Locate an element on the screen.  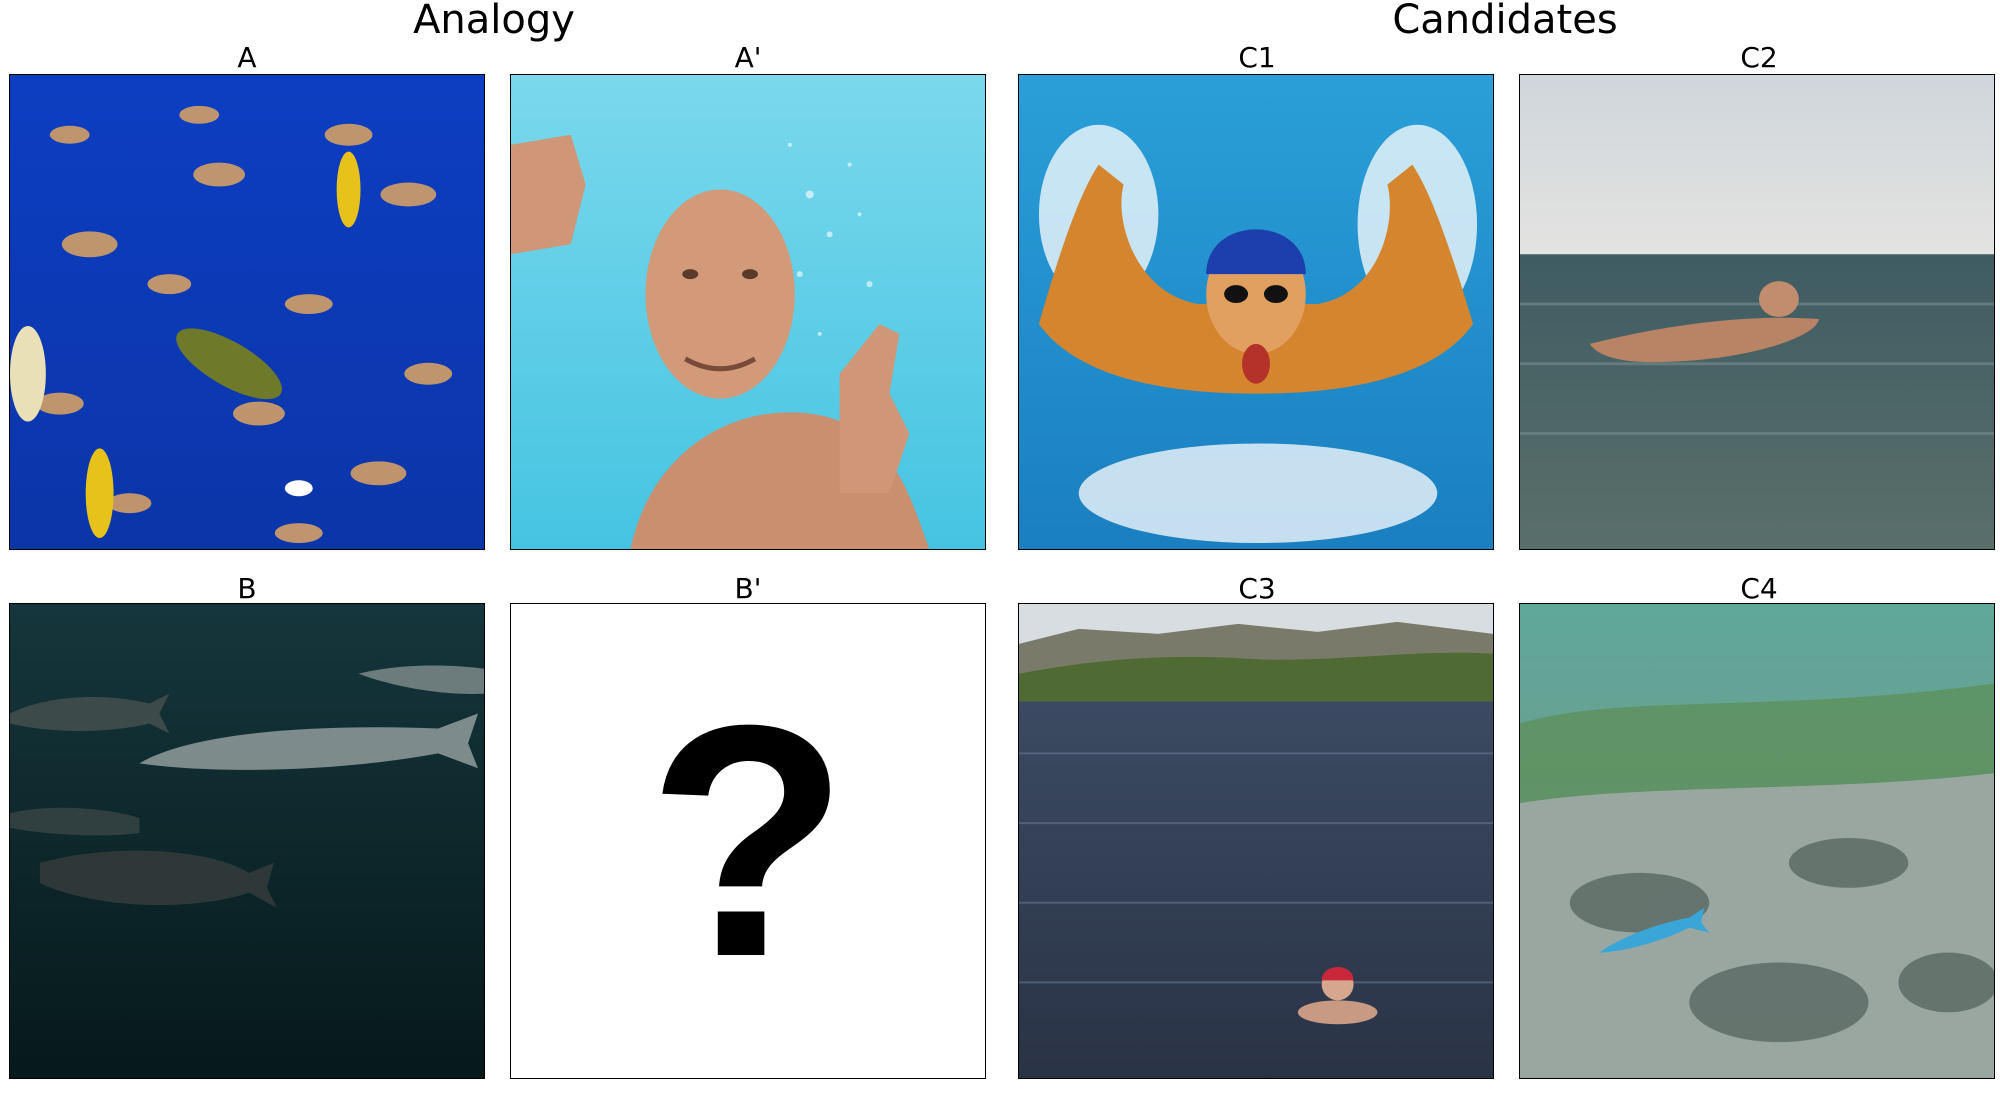
panel-c3 is located at coordinates (1256, 841).